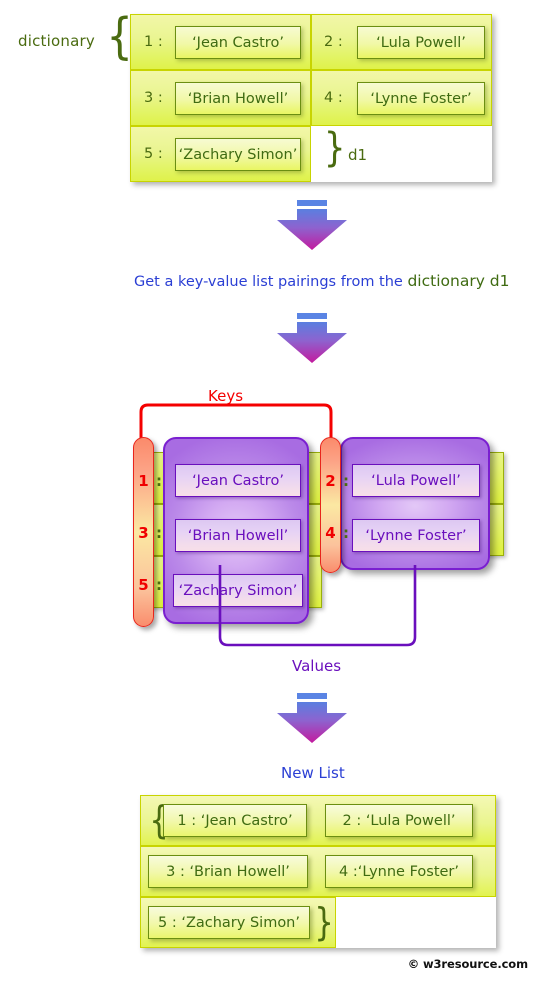 This screenshot has width=536, height=984. What do you see at coordinates (238, 98) in the screenshot?
I see `dict-value-3: ‘Brian Howell’` at bounding box center [238, 98].